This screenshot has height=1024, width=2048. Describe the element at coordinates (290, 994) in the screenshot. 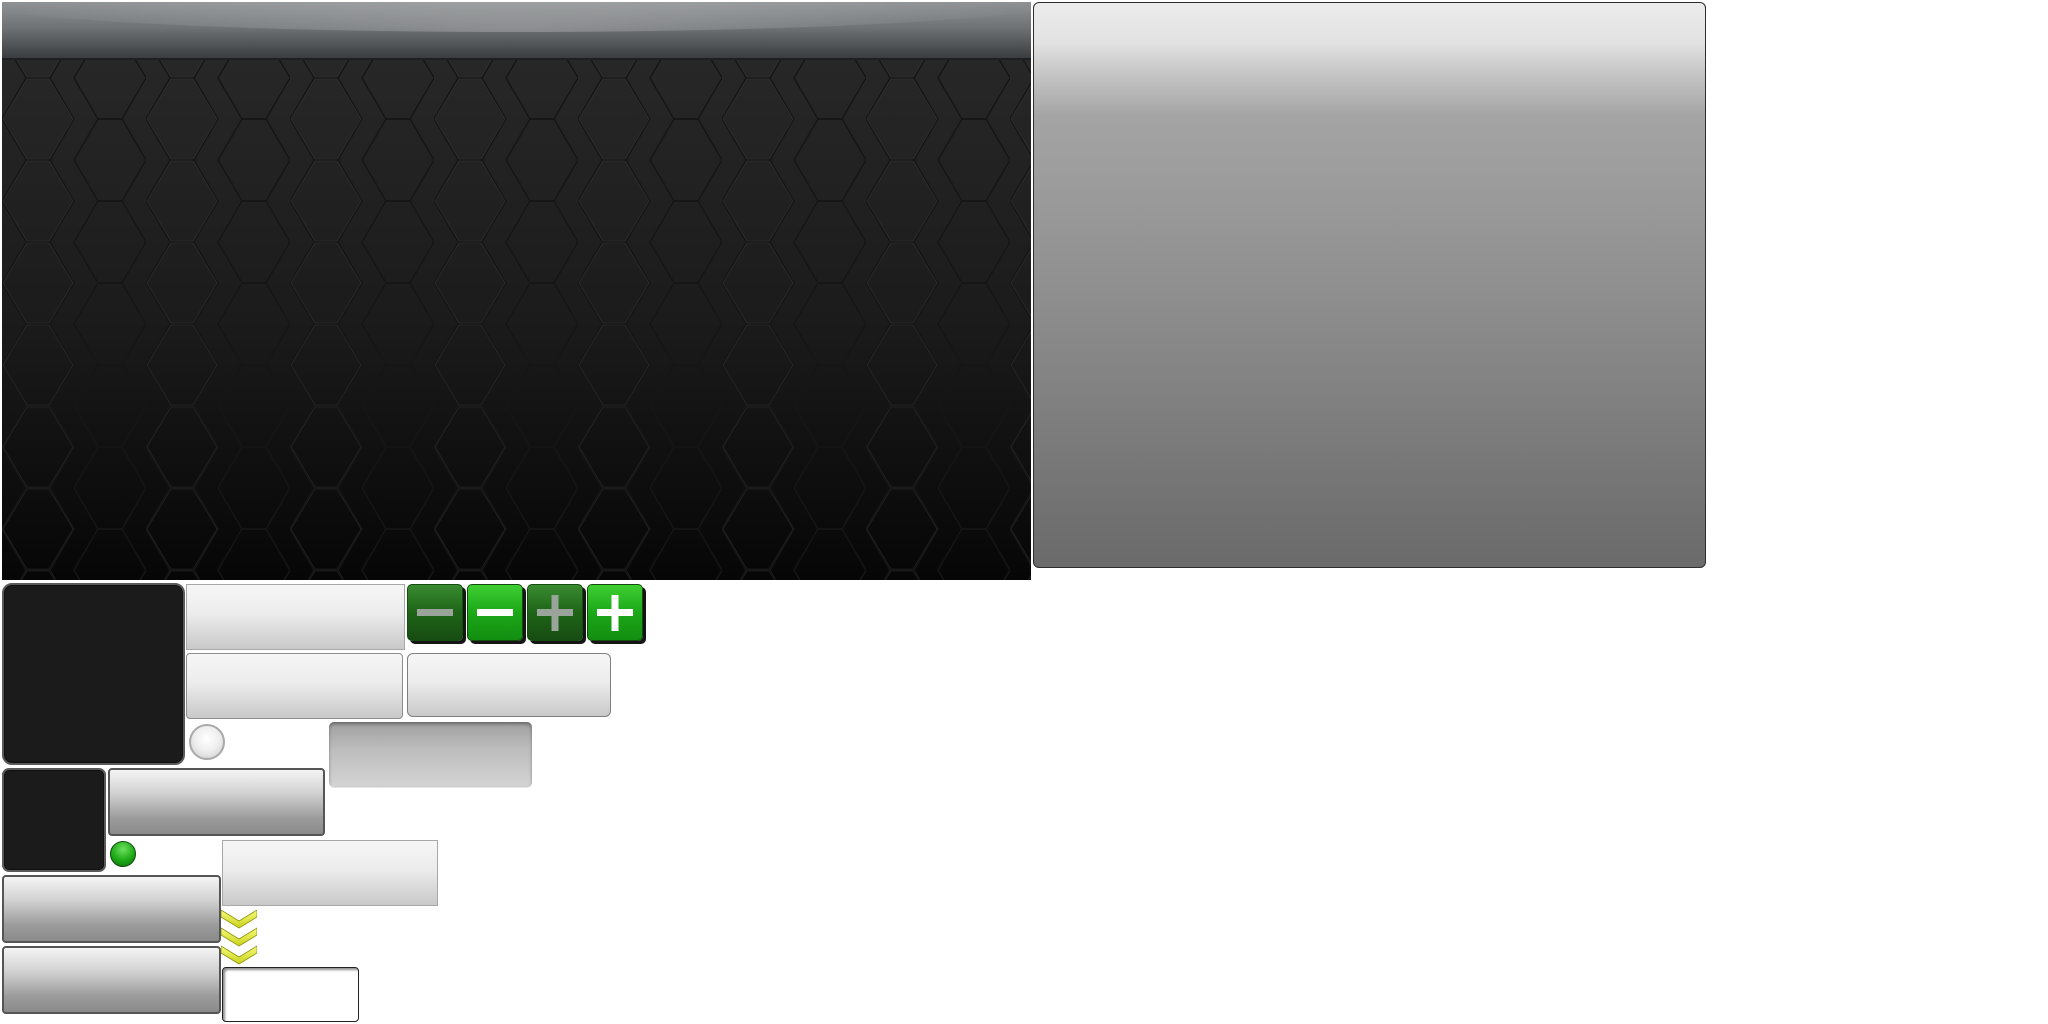

I see `white-input-box` at that location.